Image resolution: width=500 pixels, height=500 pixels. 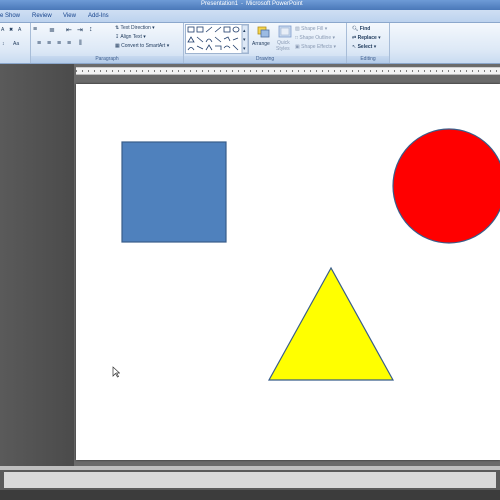 I want to click on tab-review: Review, so click(x=42, y=16).